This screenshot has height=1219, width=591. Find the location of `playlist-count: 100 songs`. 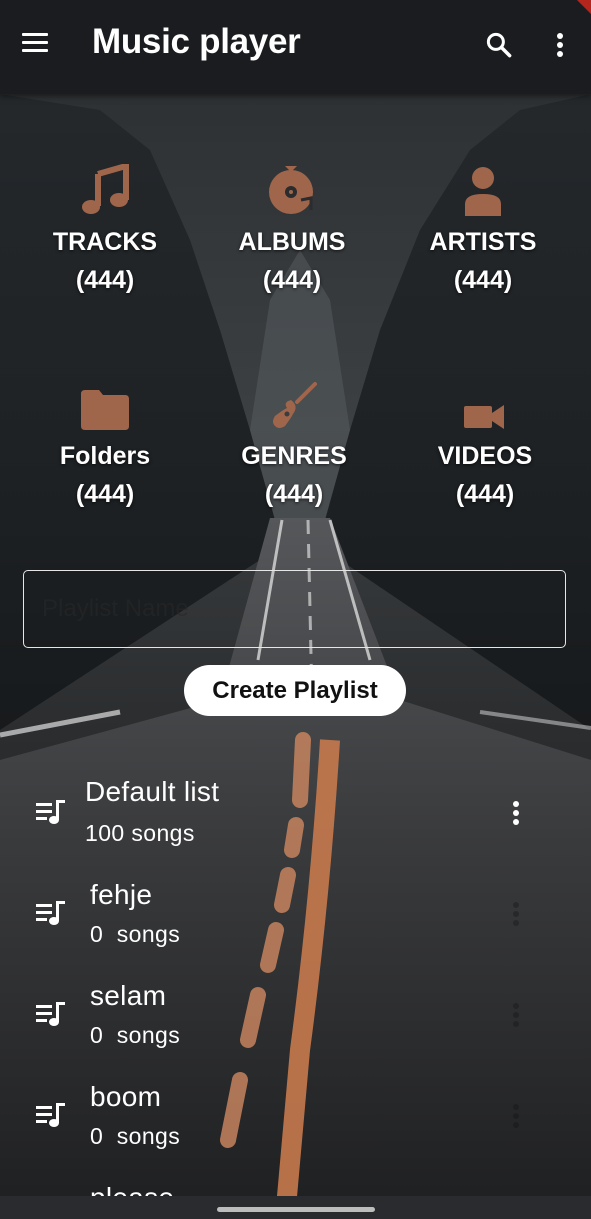

playlist-count: 100 songs is located at coordinates (140, 833).